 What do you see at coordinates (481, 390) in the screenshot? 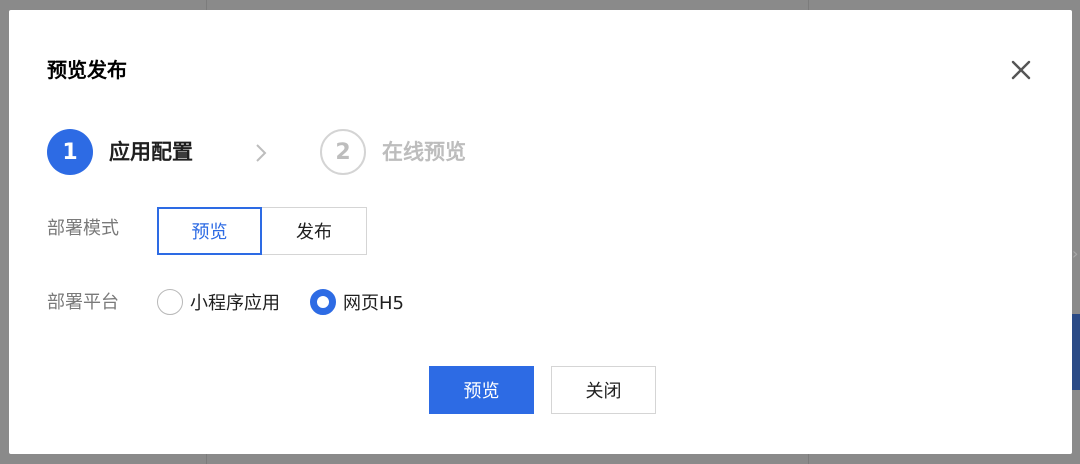
I see `preview-button: 预览` at bounding box center [481, 390].